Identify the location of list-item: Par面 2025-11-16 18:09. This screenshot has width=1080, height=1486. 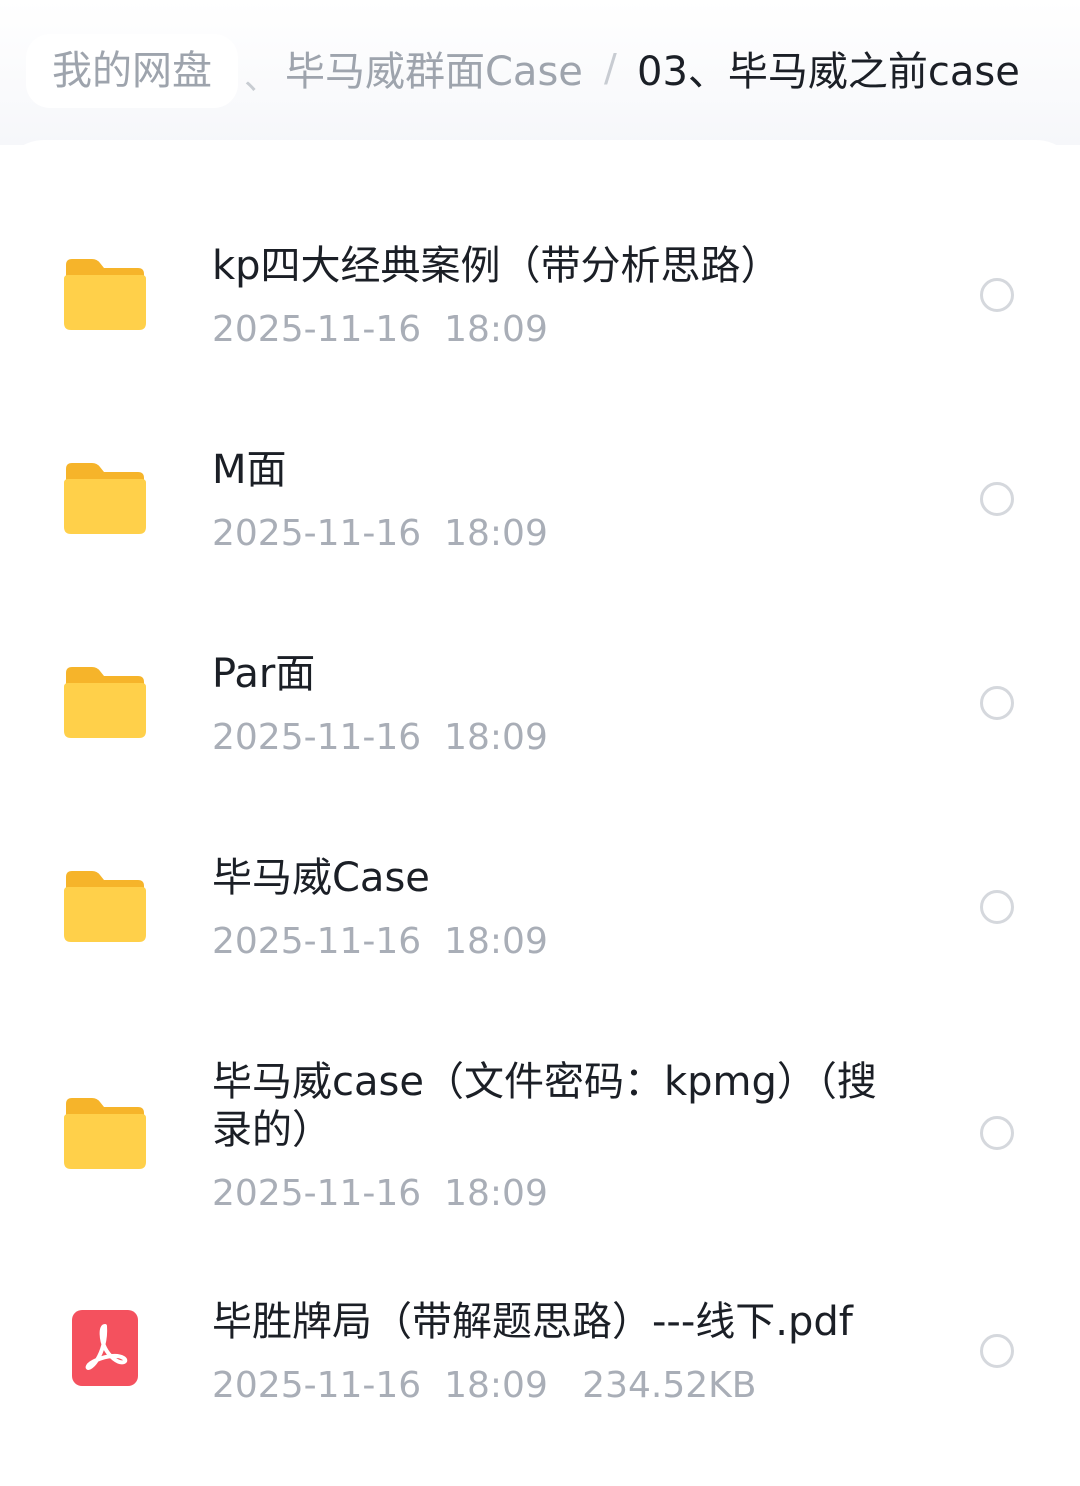
(540, 708).